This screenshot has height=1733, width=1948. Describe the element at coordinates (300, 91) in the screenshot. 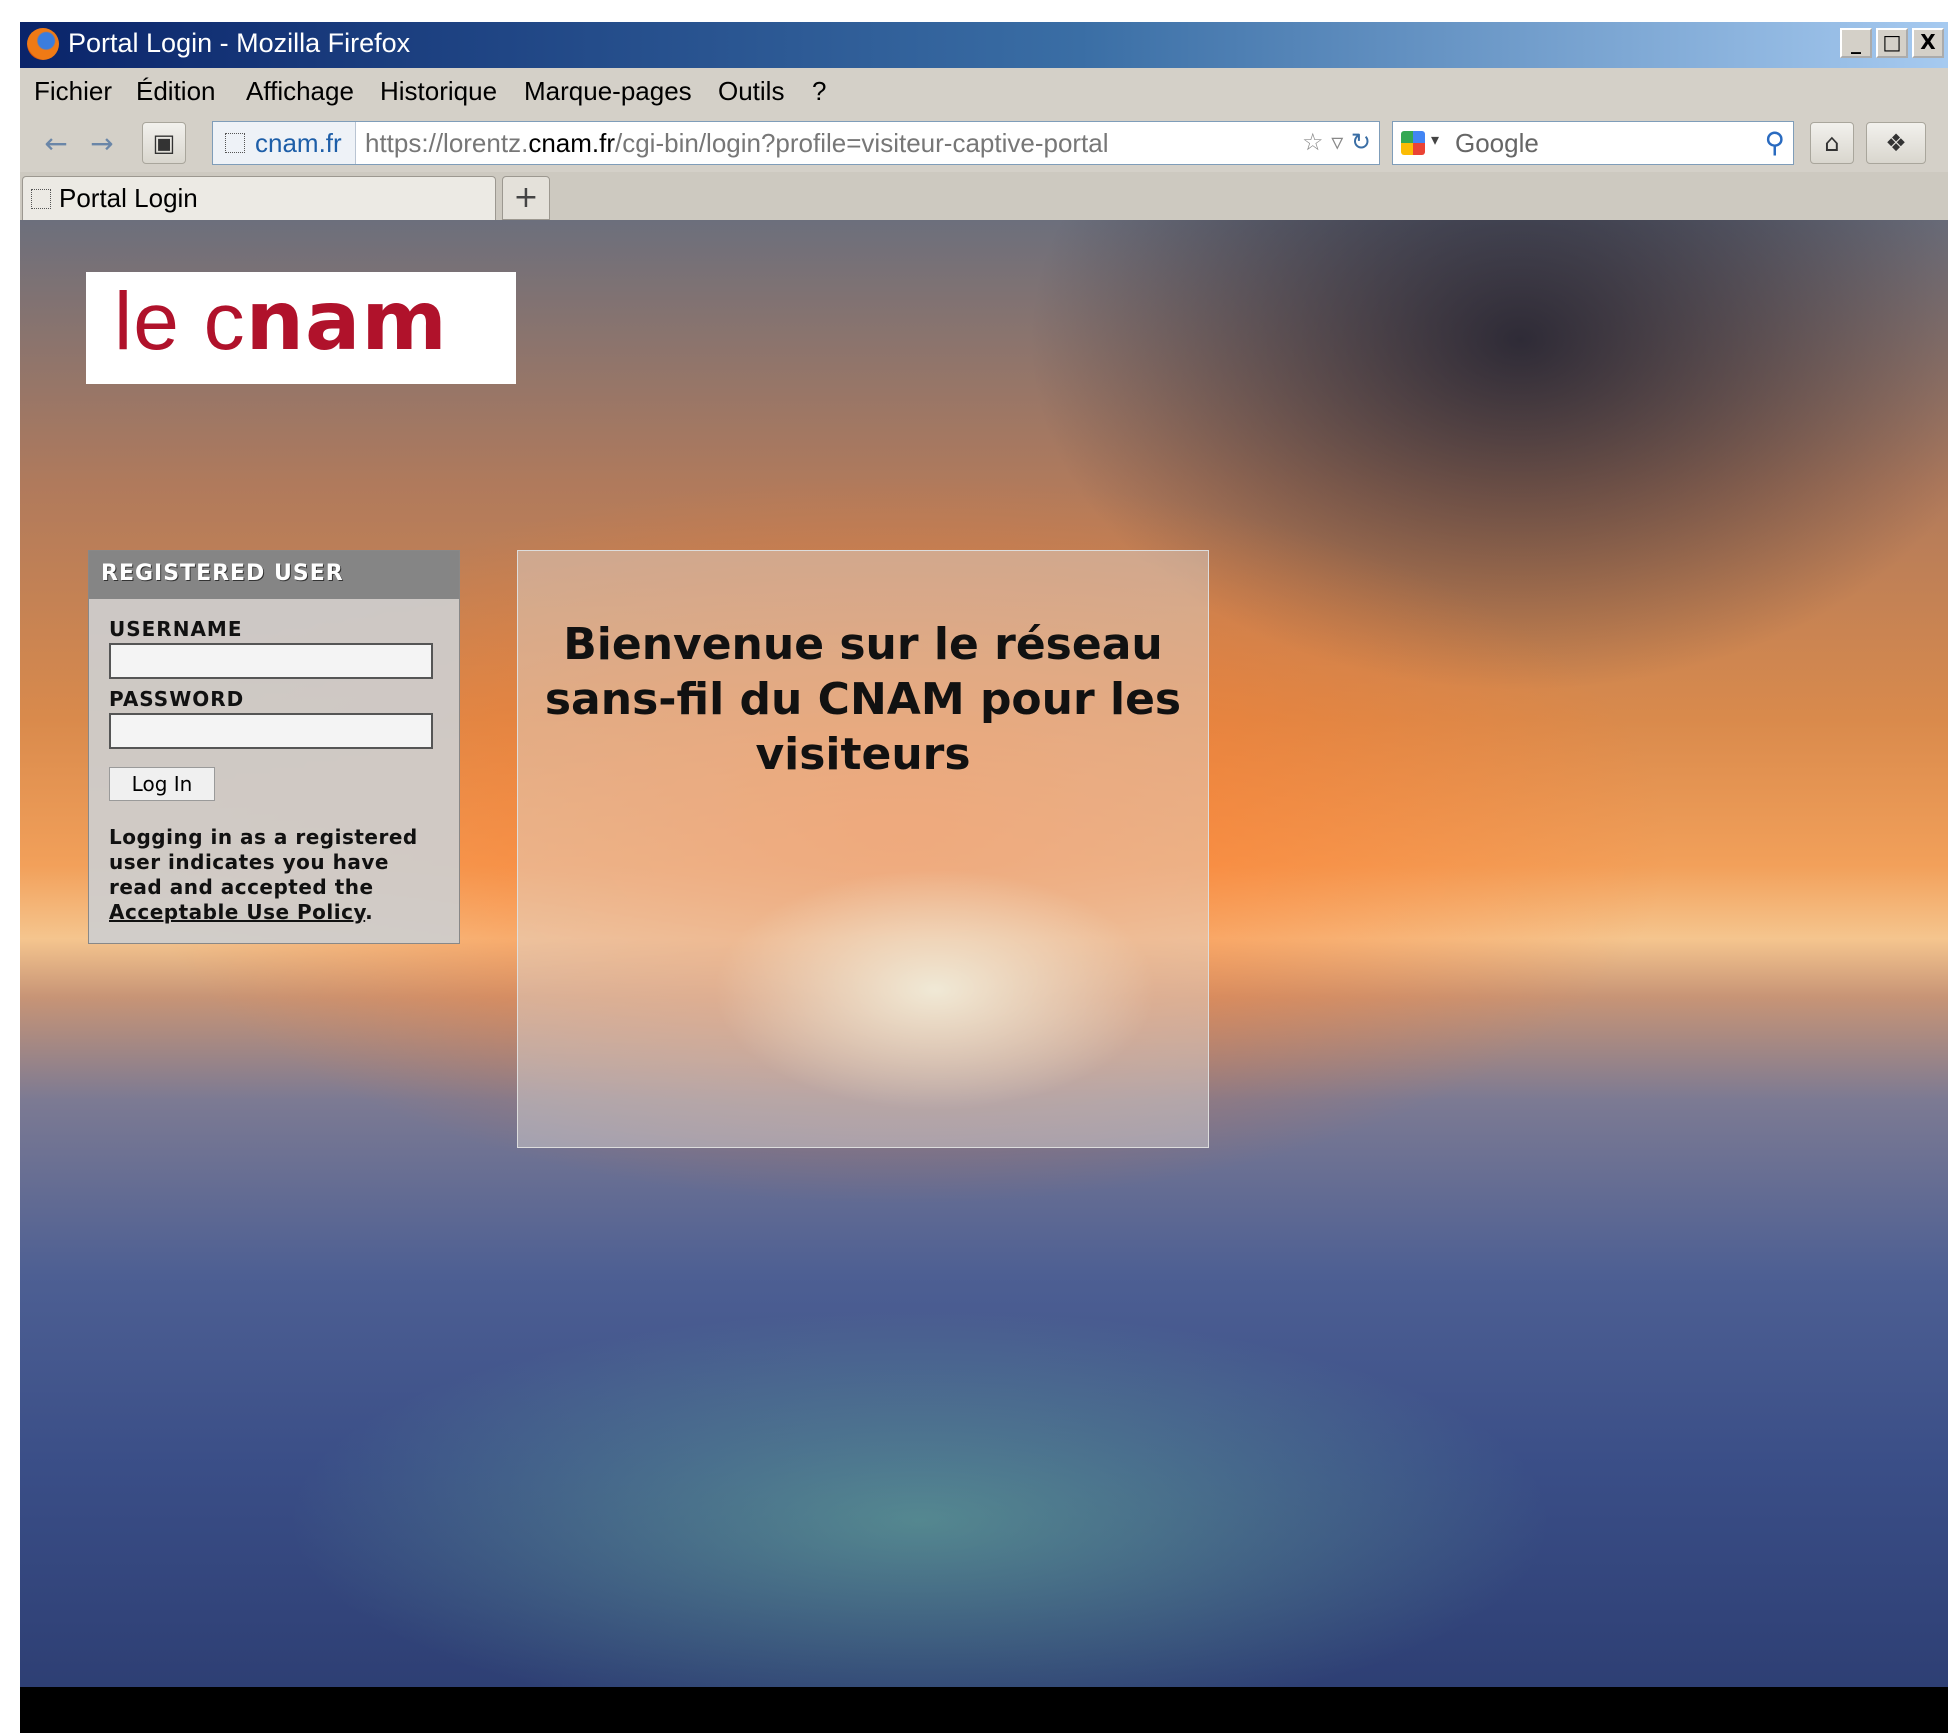

I see `menu-affichage: Affichage` at that location.